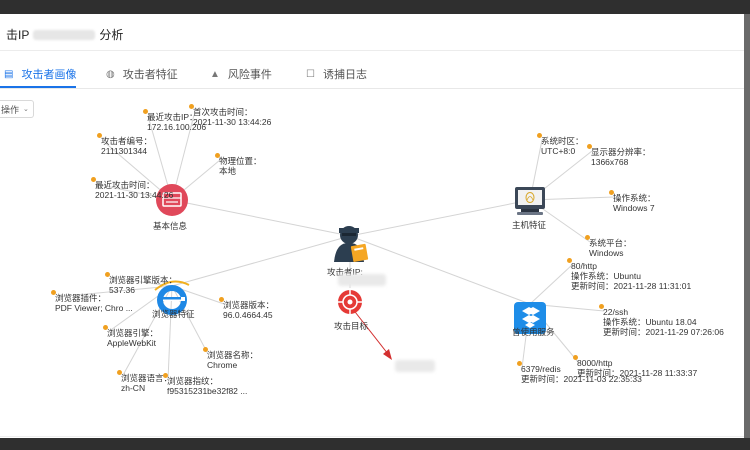 The width and height of the screenshot is (750, 450). I want to click on leaf-timezone: 系统时区： UTC+8:0, so click(560, 144).